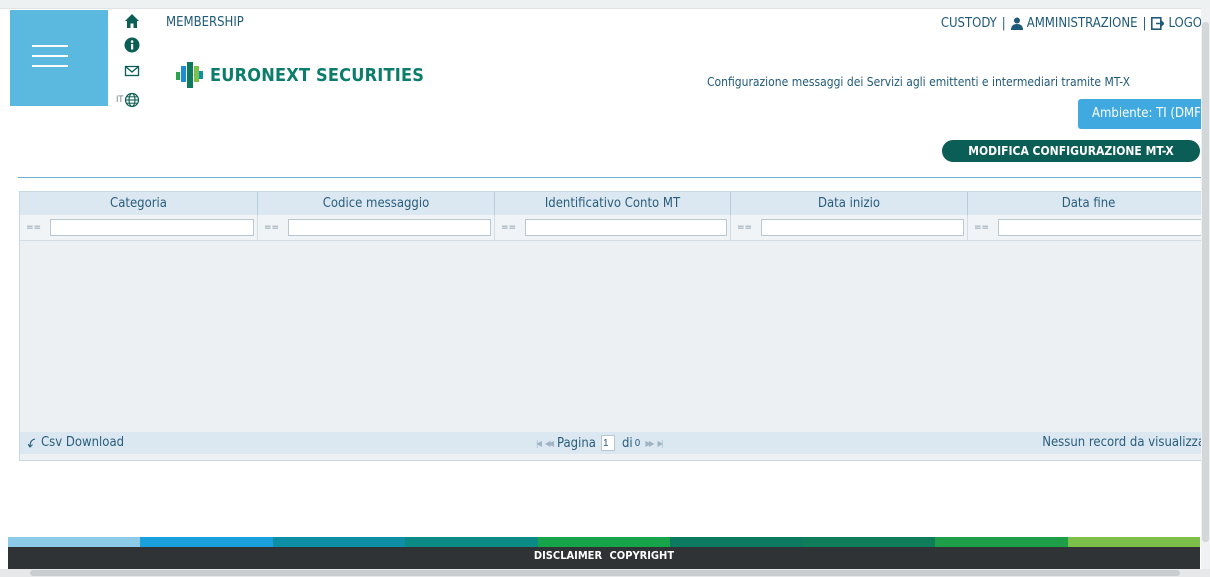 The image size is (1210, 577). What do you see at coordinates (627, 443) in the screenshot?
I see `of-label: di` at bounding box center [627, 443].